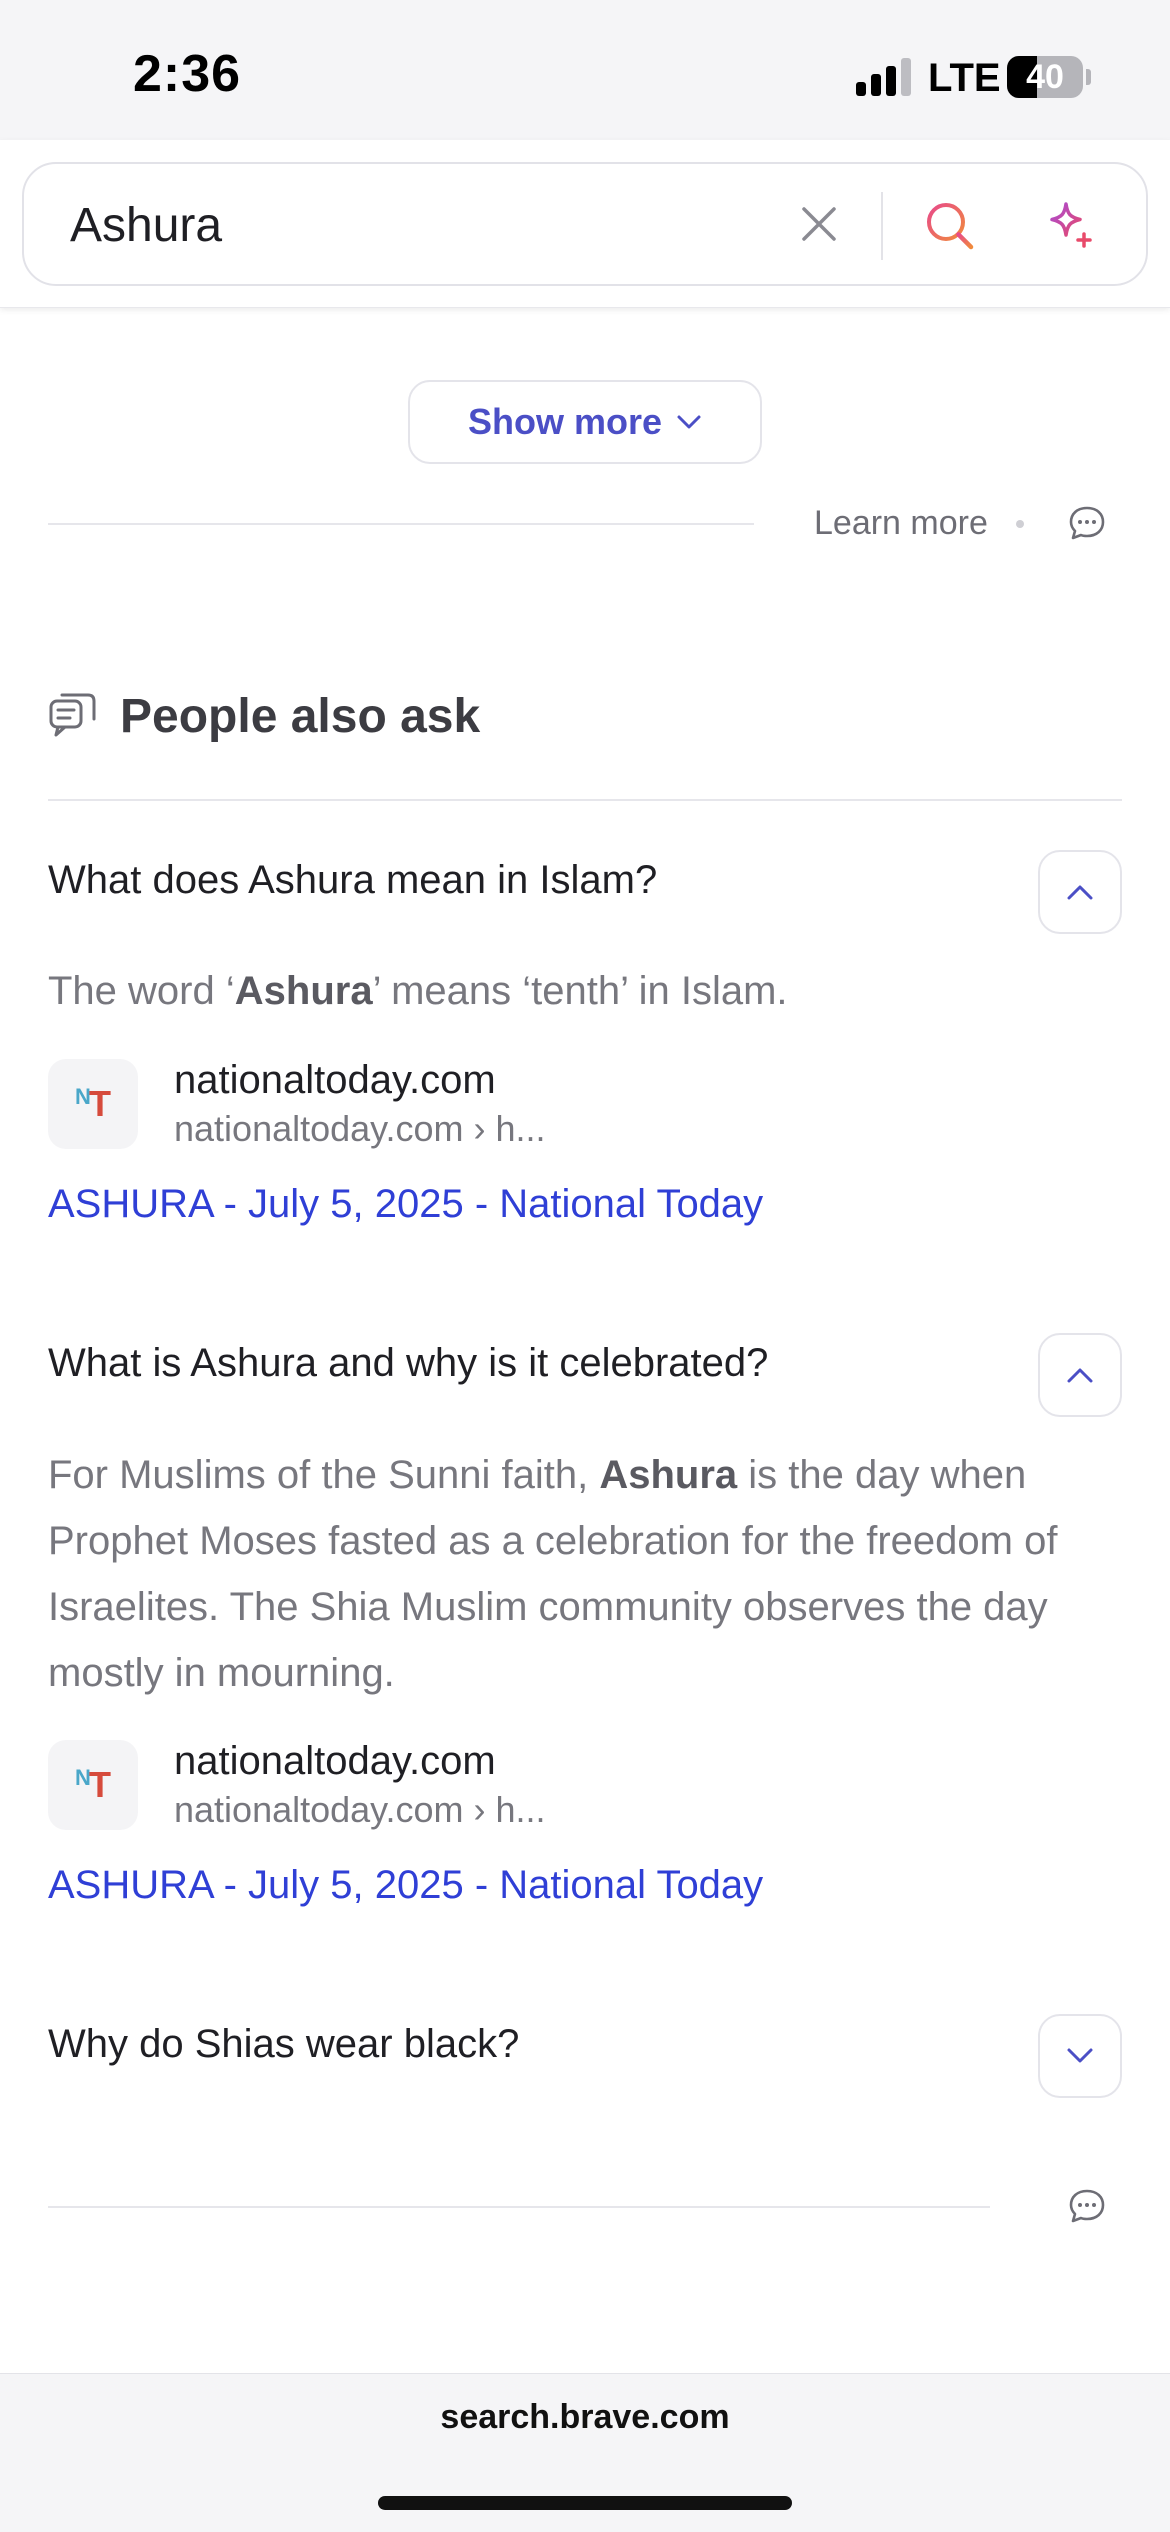  Describe the element at coordinates (187, 74) in the screenshot. I see `status-time: 2:36` at that location.